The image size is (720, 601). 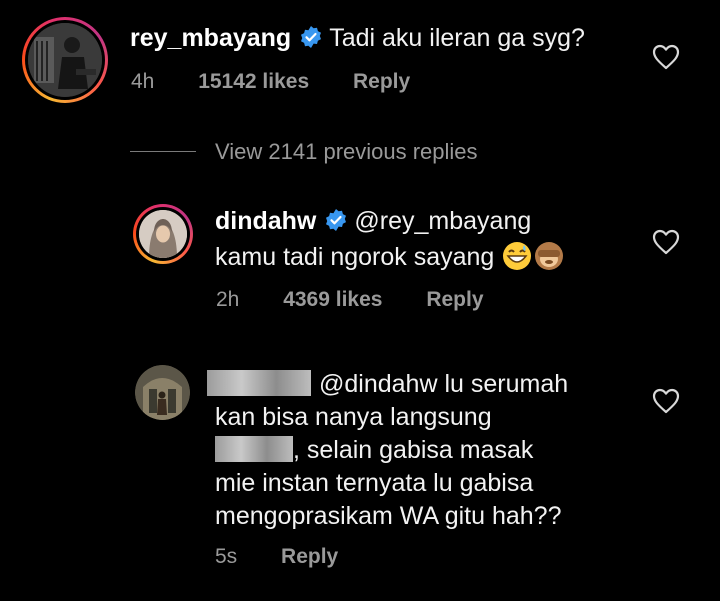 I want to click on comment2-time: 2h, so click(x=228, y=299).